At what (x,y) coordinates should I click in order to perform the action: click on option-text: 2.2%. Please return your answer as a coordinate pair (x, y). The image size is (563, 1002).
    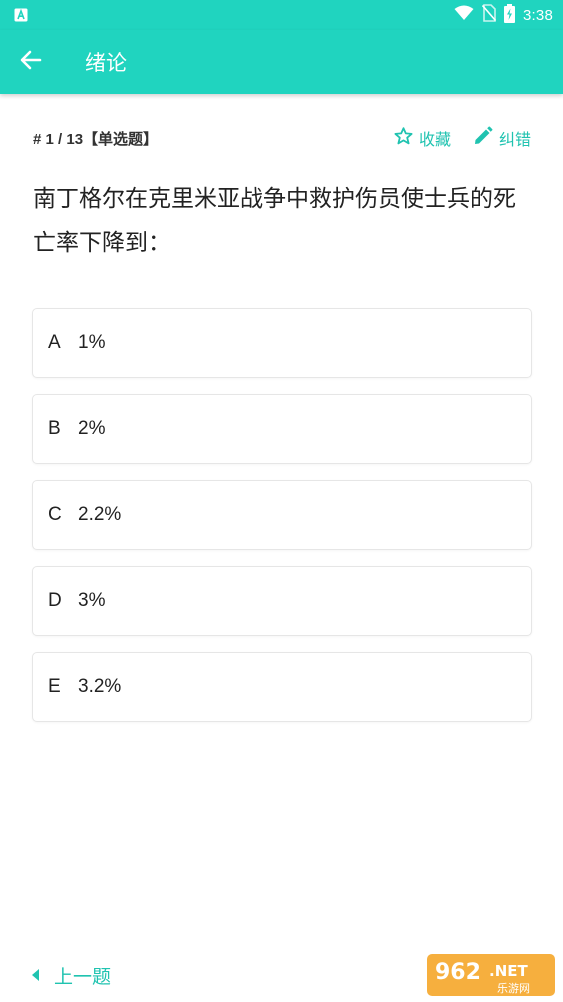
    Looking at the image, I should click on (100, 514).